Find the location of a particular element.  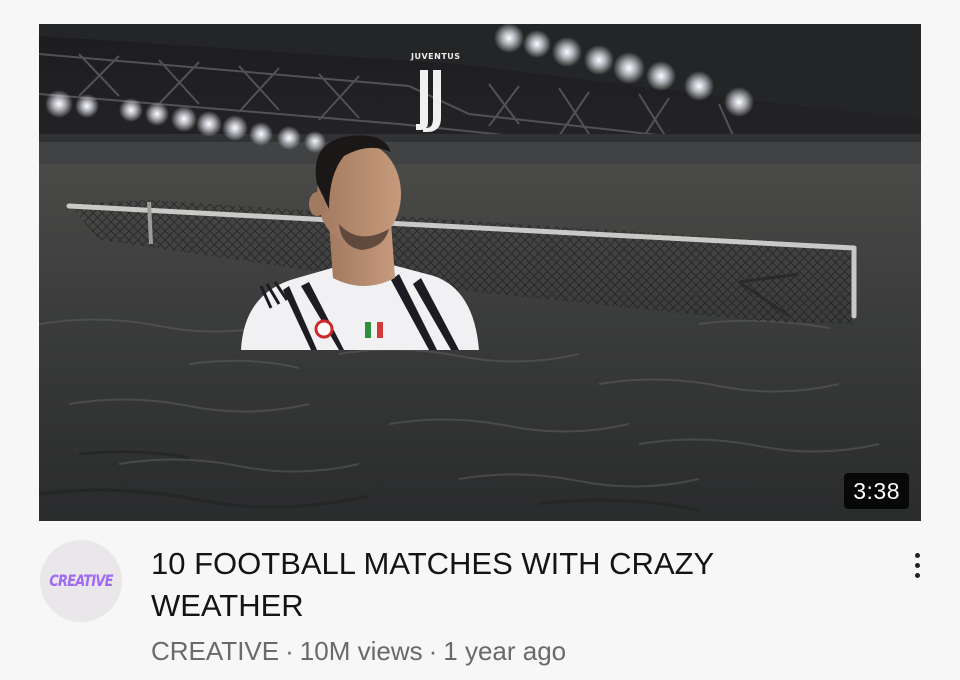

video-meta: CREATIVE · 10M views · 1 year ago is located at coordinates (358, 651).